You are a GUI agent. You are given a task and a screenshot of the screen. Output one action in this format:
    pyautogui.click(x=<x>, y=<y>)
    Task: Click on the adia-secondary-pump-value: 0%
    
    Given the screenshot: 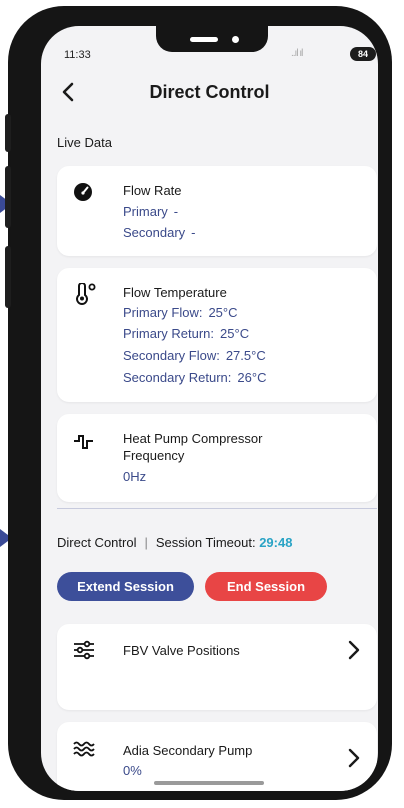 What is the action you would take?
    pyautogui.click(x=132, y=770)
    